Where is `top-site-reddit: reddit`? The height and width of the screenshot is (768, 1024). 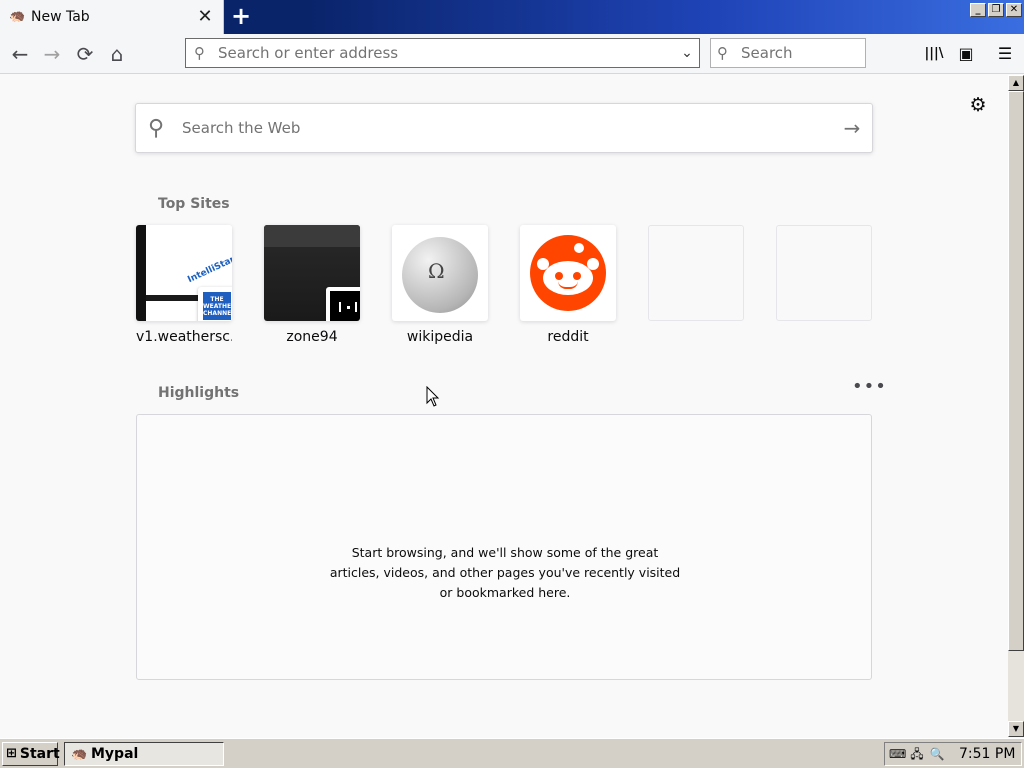
top-site-reddit: reddit is located at coordinates (568, 285).